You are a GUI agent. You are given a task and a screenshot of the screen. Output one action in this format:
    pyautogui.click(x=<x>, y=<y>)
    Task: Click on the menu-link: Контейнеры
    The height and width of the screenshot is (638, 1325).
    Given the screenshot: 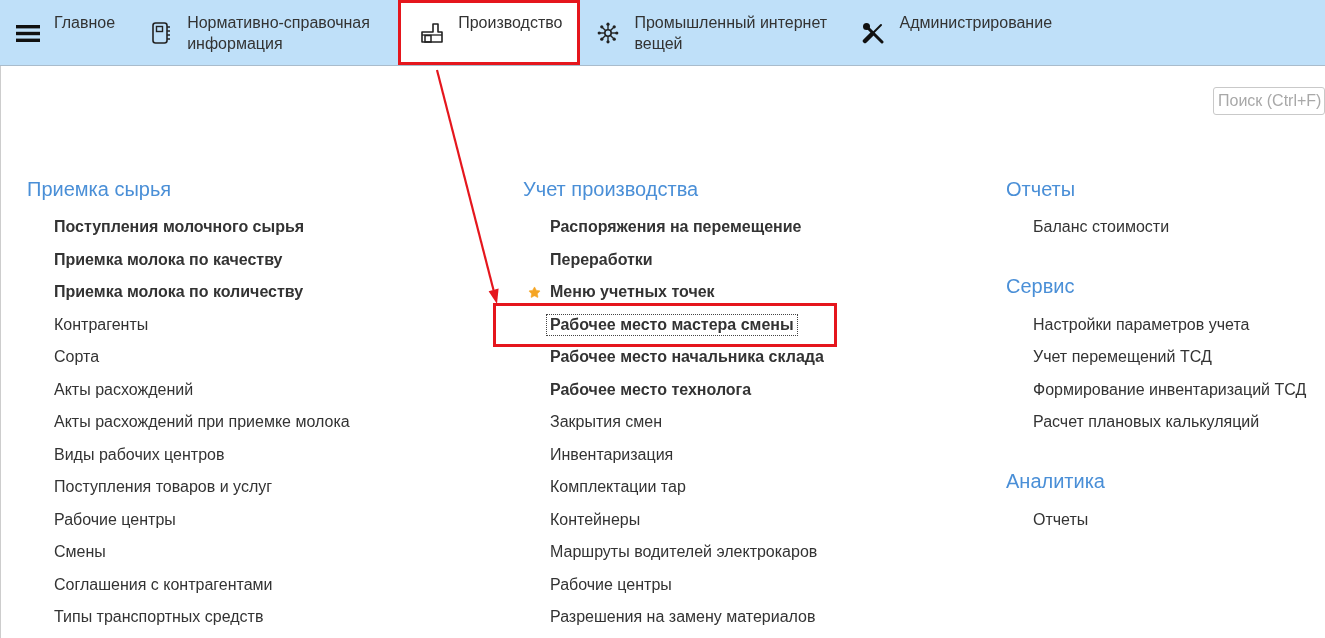 What is the action you would take?
    pyautogui.click(x=595, y=519)
    